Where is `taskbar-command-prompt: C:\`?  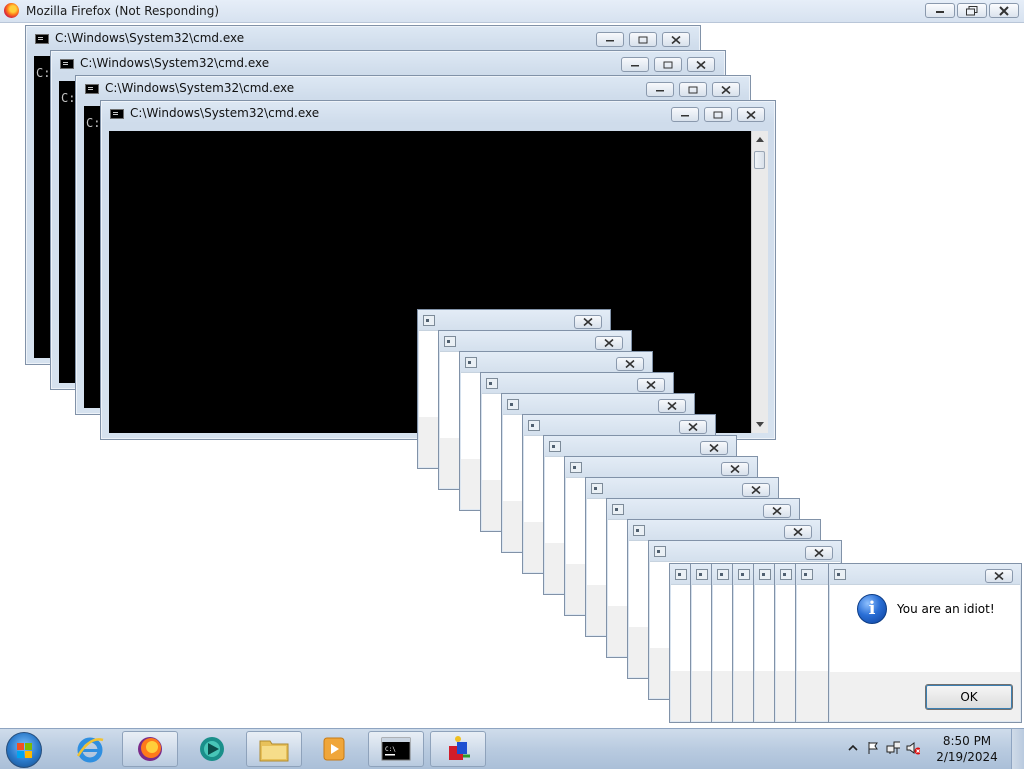
taskbar-command-prompt: C:\ is located at coordinates (396, 749).